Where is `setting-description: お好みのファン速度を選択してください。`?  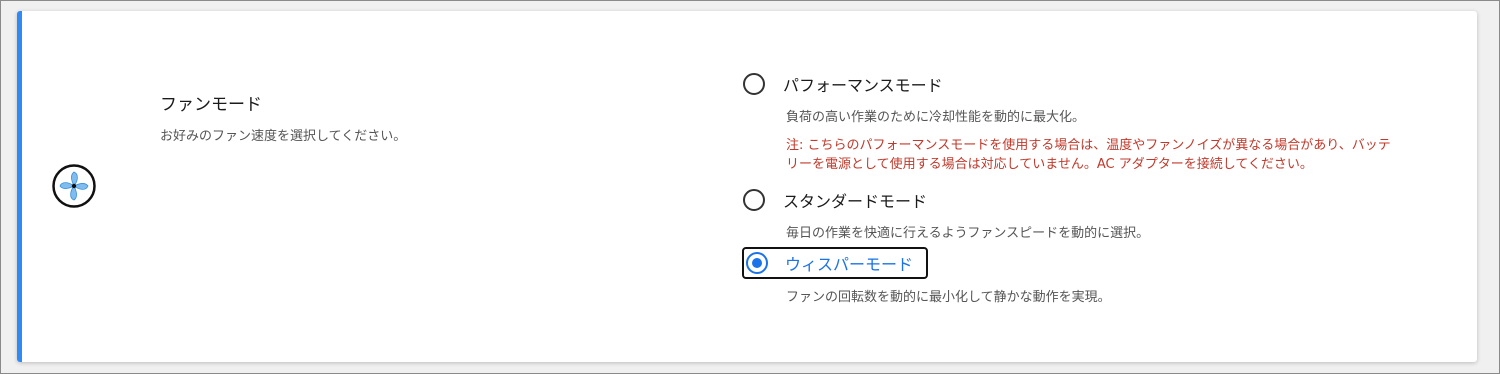 setting-description: お好みのファン速度を選択してください。 is located at coordinates (283, 136).